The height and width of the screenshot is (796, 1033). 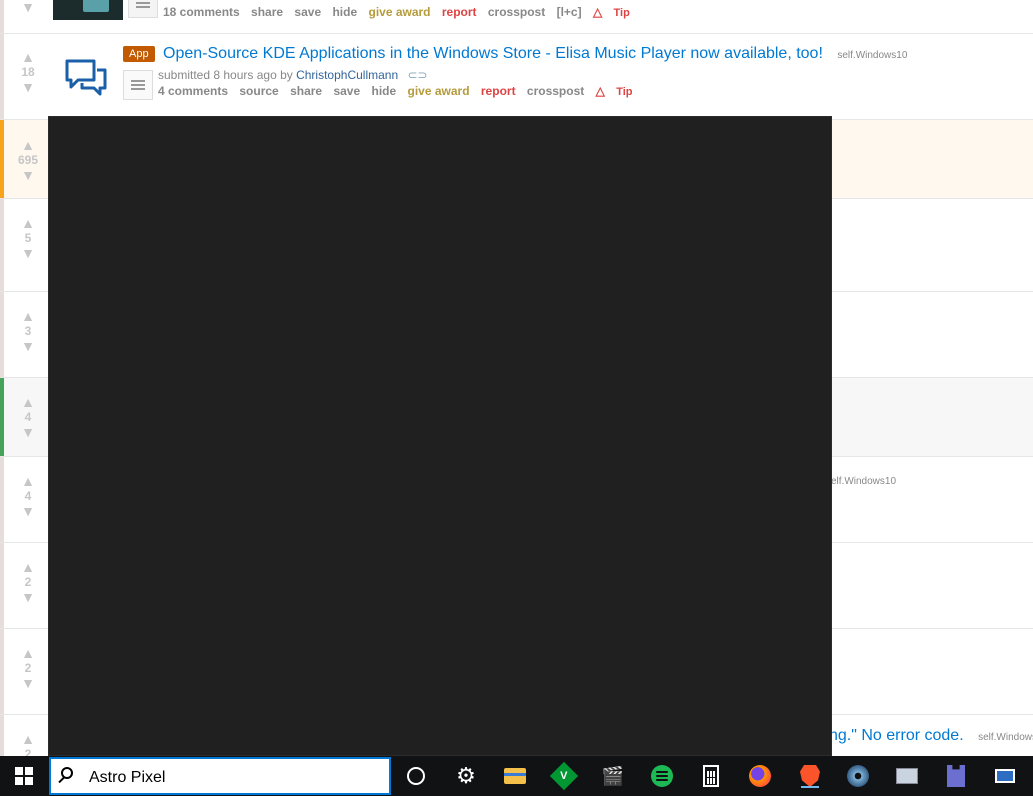 What do you see at coordinates (896, 735) in the screenshot?
I see `post-title: ng." No error code.` at bounding box center [896, 735].